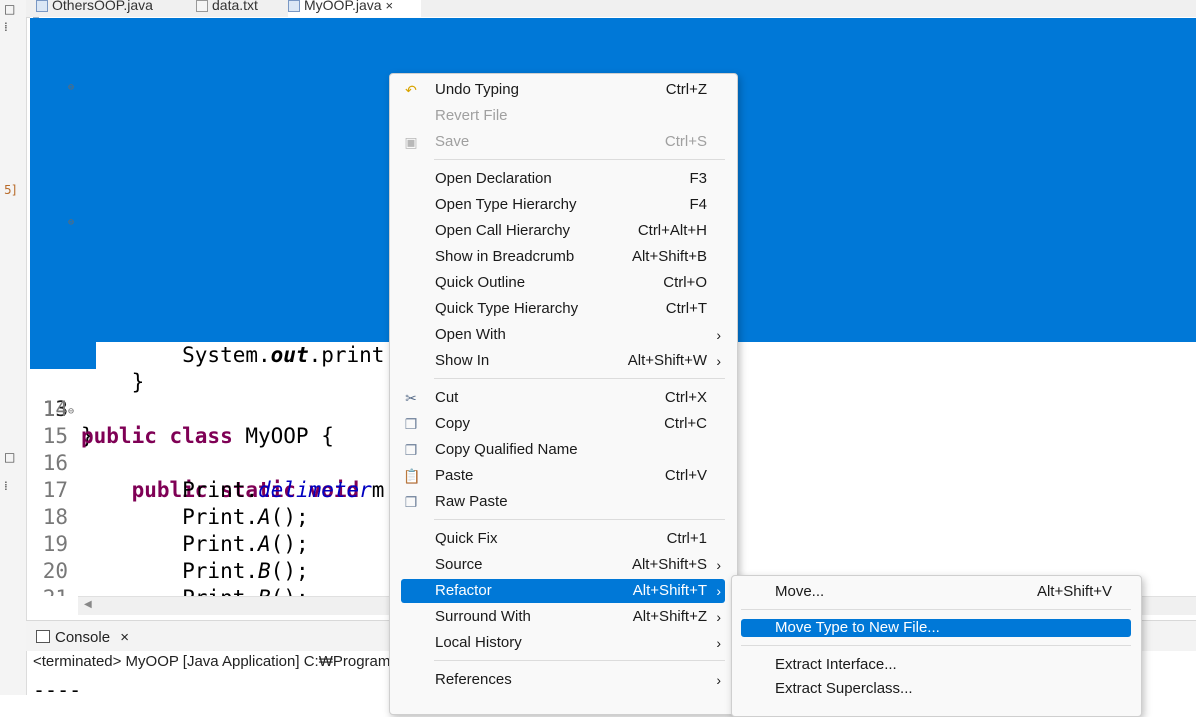 The height and width of the screenshot is (717, 1196). What do you see at coordinates (563, 335) in the screenshot?
I see `menu-item-open-with: Open With ›` at bounding box center [563, 335].